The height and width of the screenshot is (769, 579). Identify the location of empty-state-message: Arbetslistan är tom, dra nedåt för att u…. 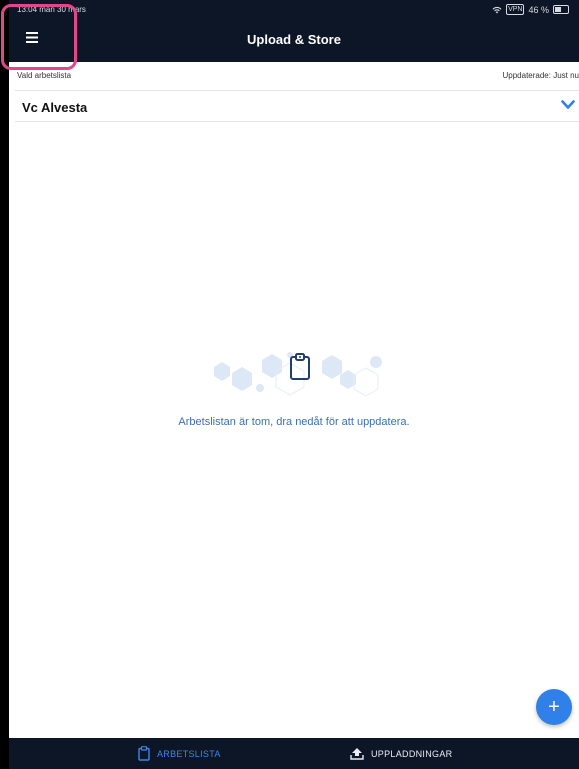
(294, 422).